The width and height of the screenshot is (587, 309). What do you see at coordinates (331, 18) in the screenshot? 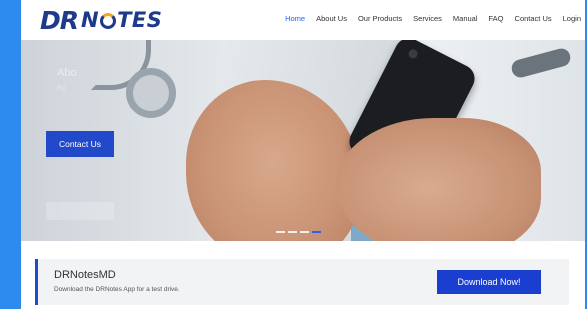
I see `nav-about-us: About Us` at bounding box center [331, 18].